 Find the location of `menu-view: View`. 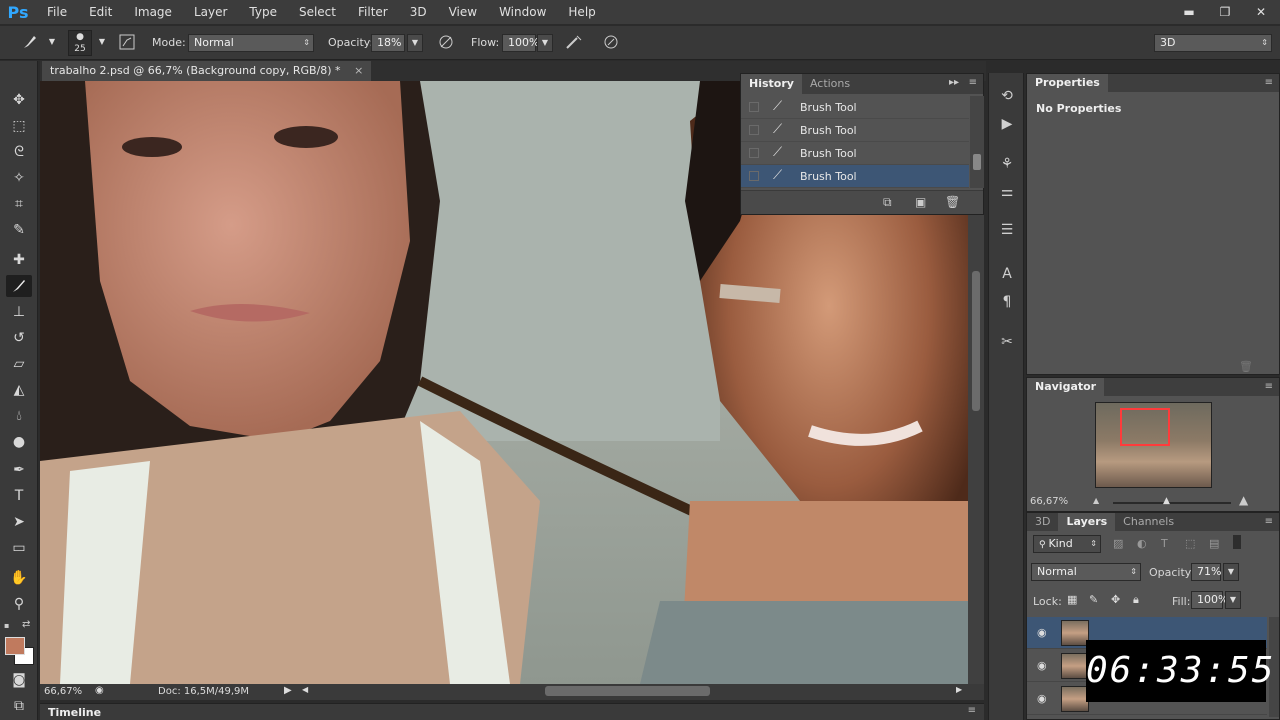

menu-view: View is located at coordinates (463, 12).